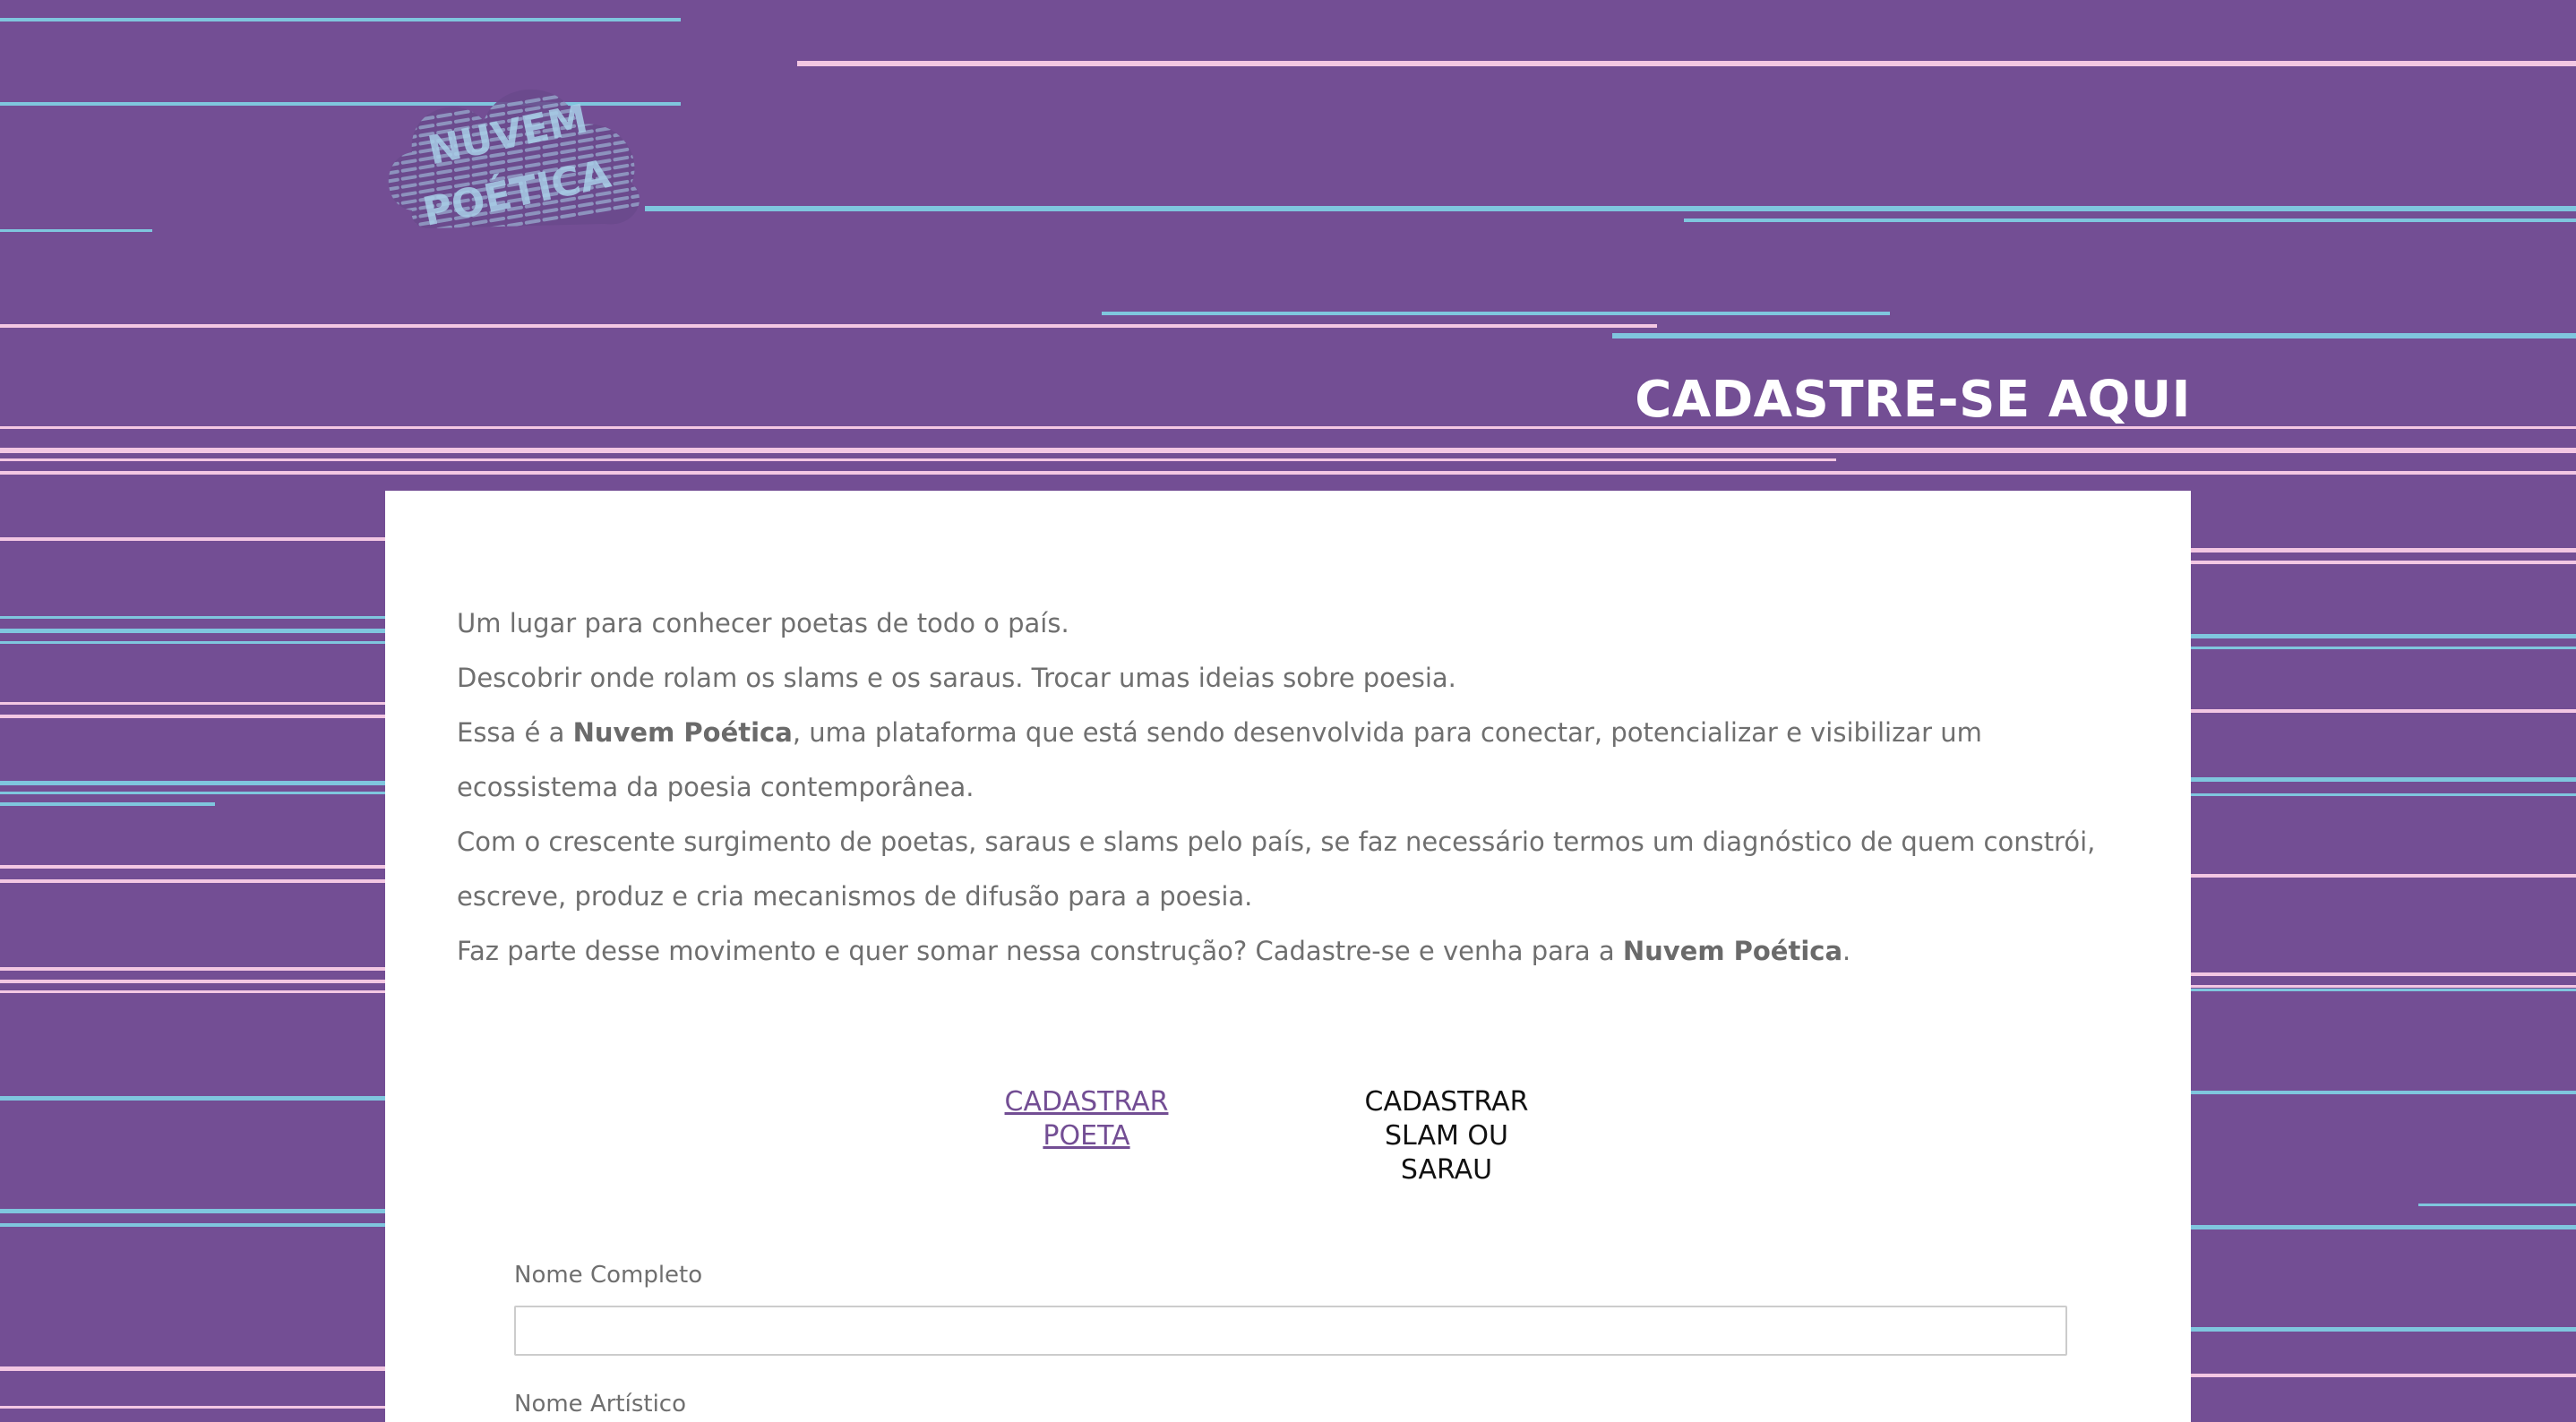 The height and width of the screenshot is (1422, 2576). What do you see at coordinates (682, 732) in the screenshot?
I see `intro-brand-name: Nuvem Poética` at bounding box center [682, 732].